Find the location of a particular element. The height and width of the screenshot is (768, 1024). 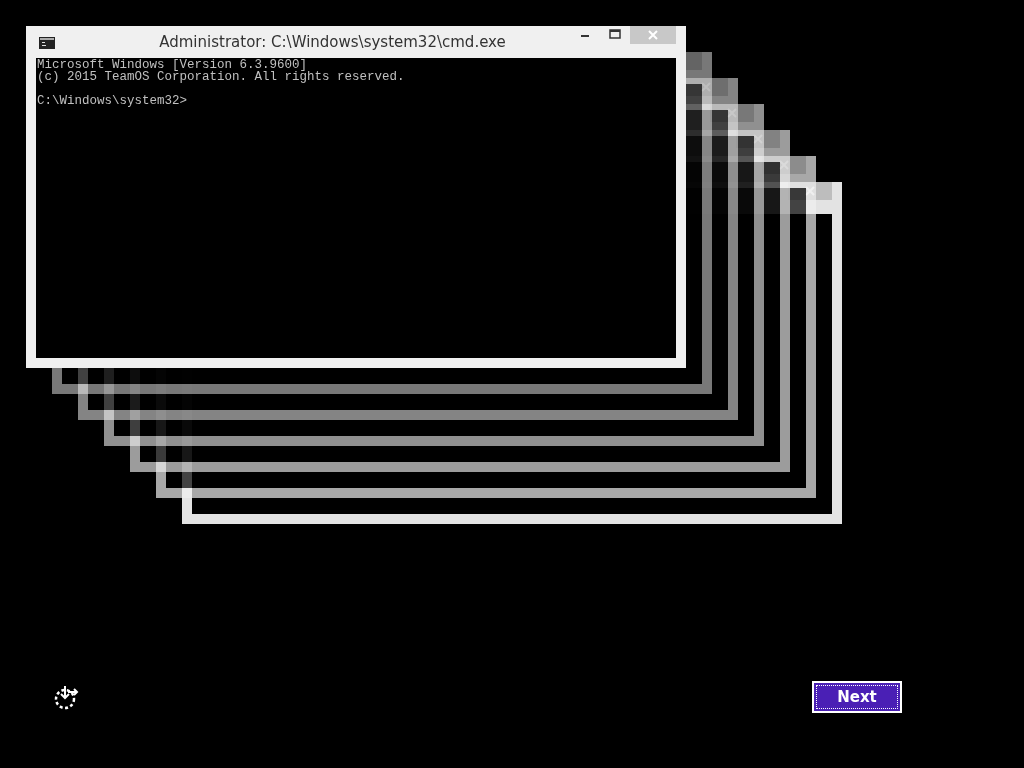

console-line: C:\Windows\system32> is located at coordinates (112, 101).